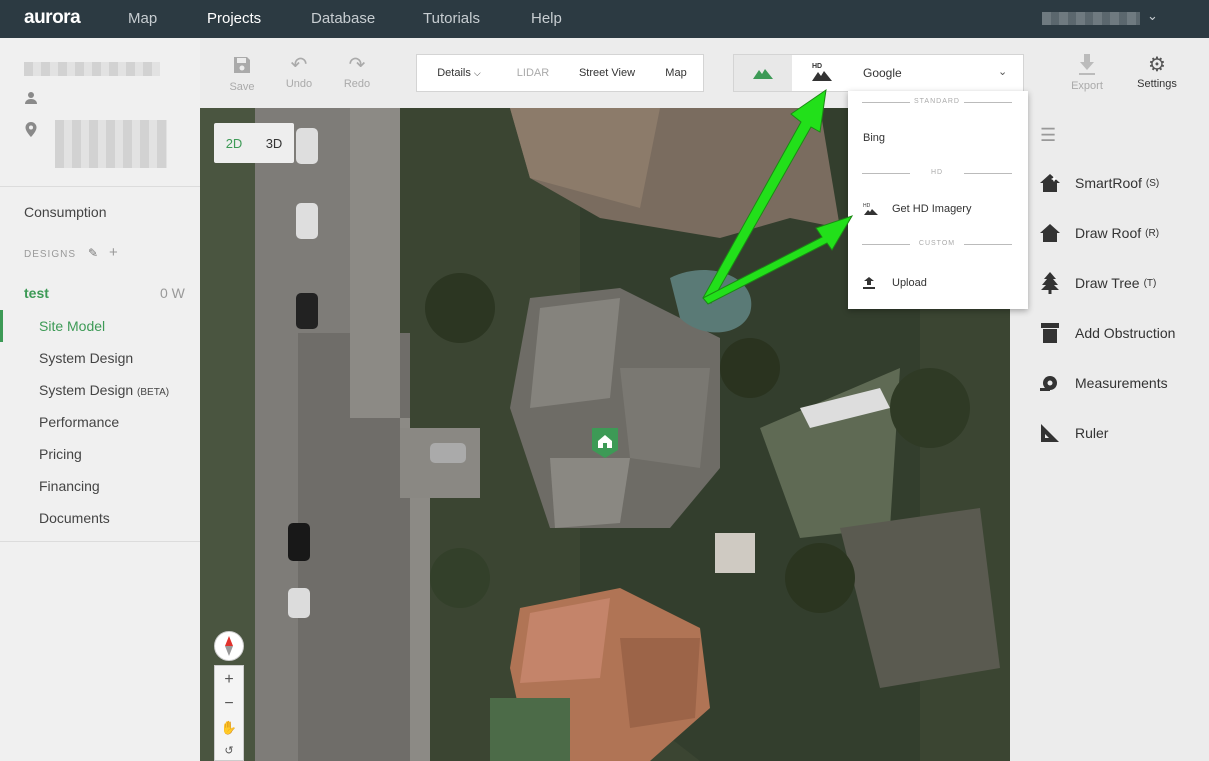 The width and height of the screenshot is (1209, 761). Describe the element at coordinates (822, 76) in the screenshot. I see `hd-mountain-icon` at that location.